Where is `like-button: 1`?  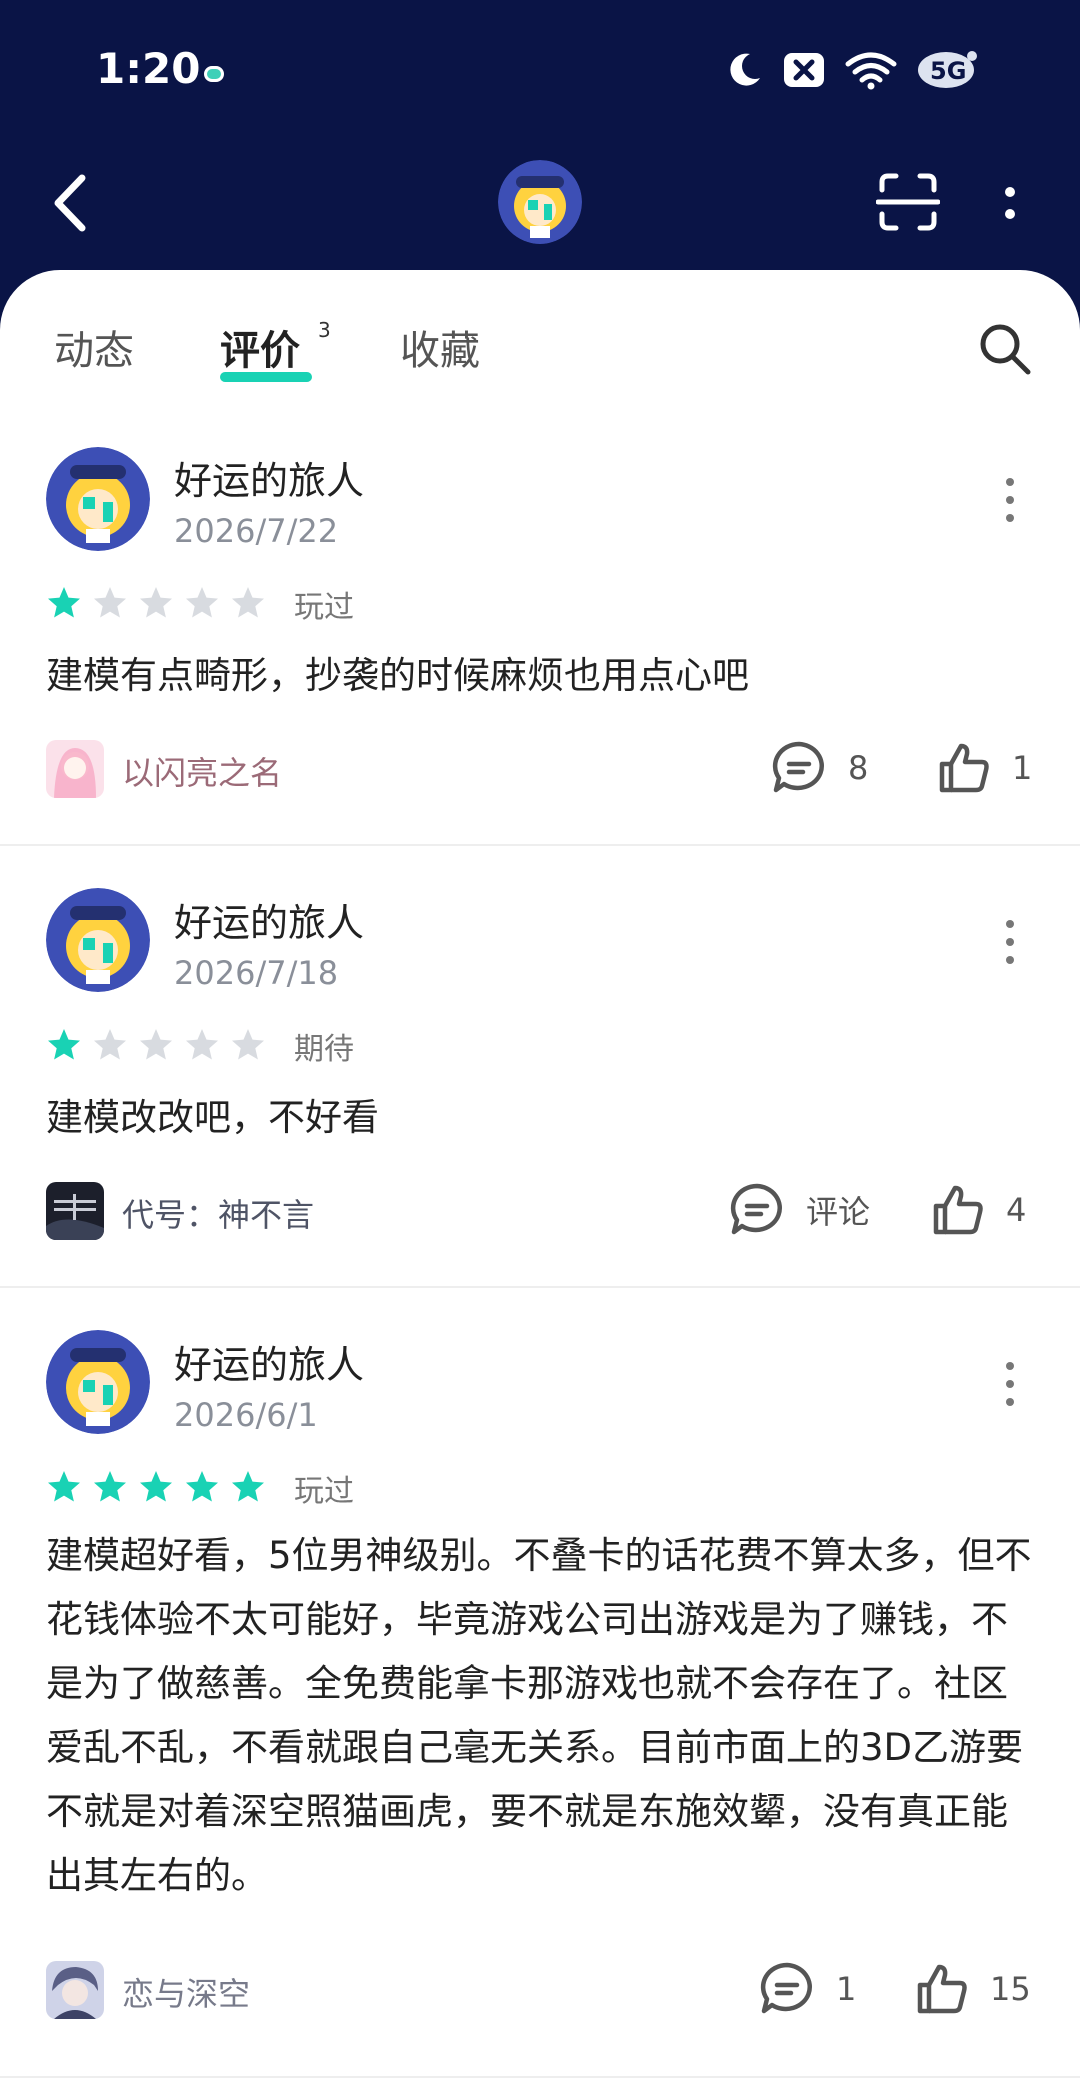 like-button: 1 is located at coordinates (984, 768).